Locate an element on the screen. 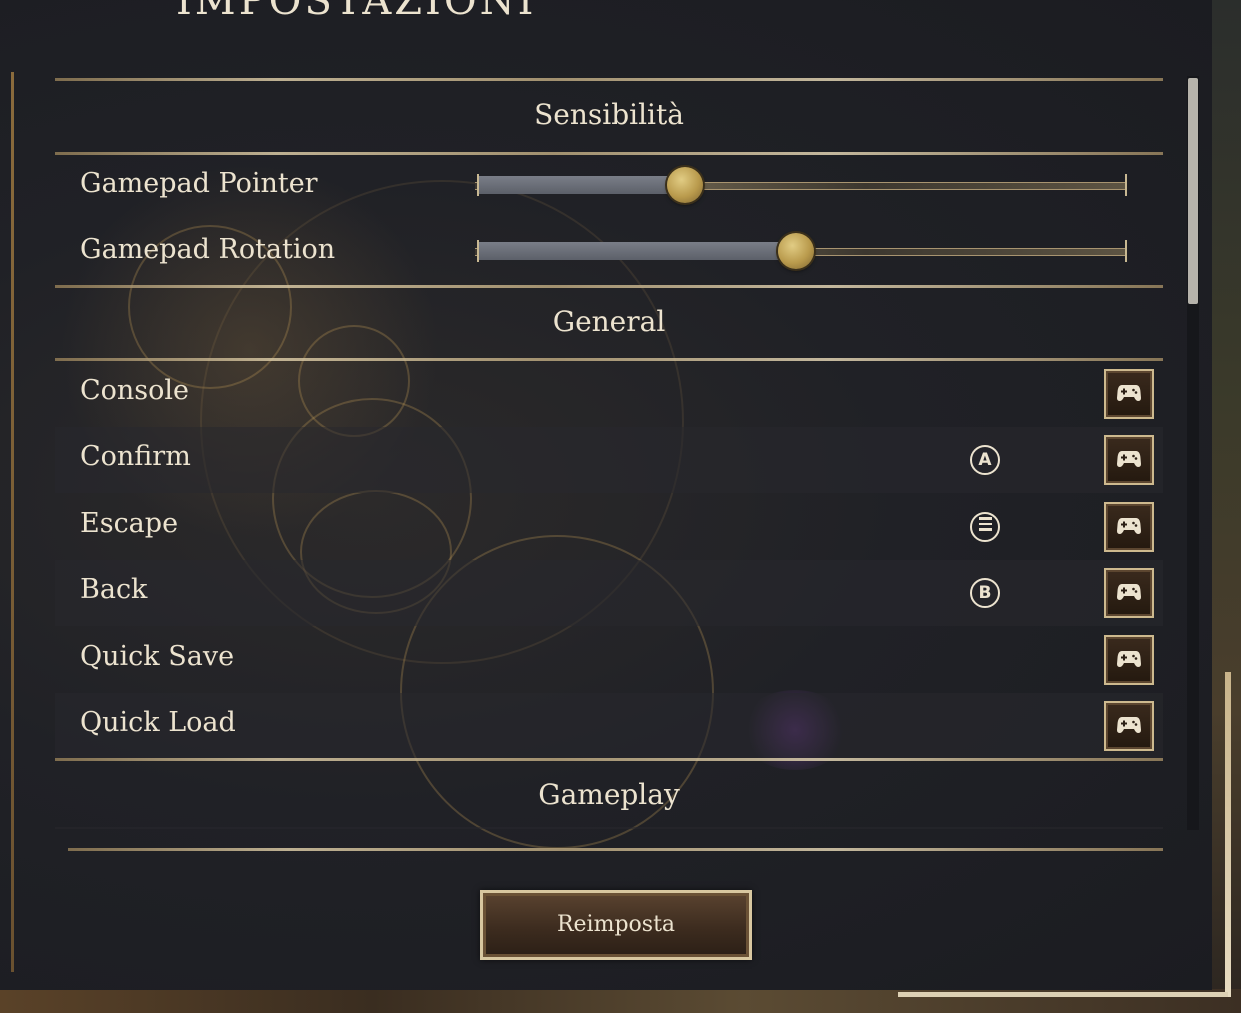  binding-label: Confirm is located at coordinates (135, 456).